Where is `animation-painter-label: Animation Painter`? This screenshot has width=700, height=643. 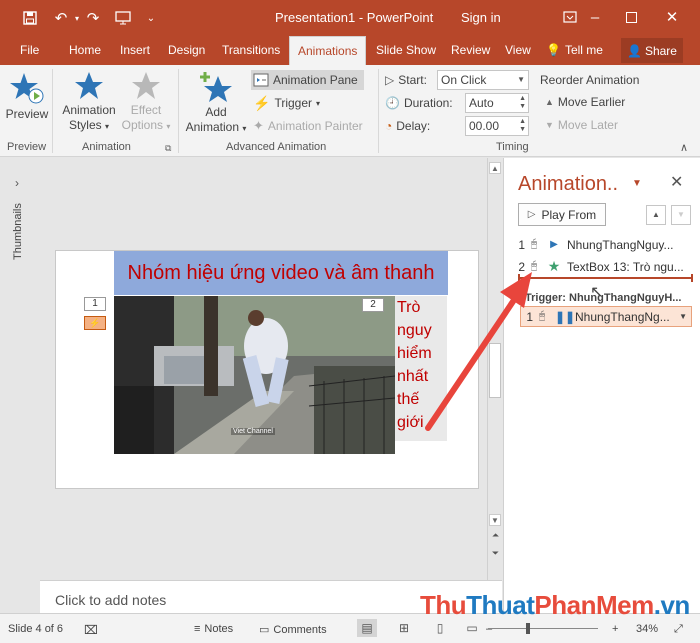
animation-painter-label: Animation Painter is located at coordinates (315, 126).